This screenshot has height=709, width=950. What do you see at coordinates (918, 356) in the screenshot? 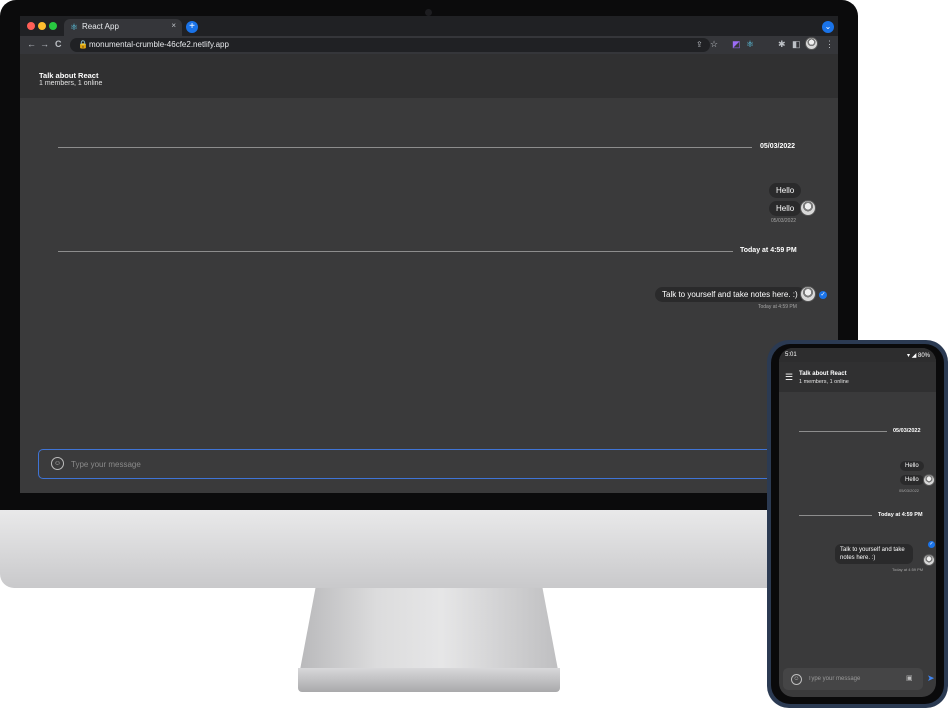
I see `status-icons: ▾ ◢ 80%` at bounding box center [918, 356].